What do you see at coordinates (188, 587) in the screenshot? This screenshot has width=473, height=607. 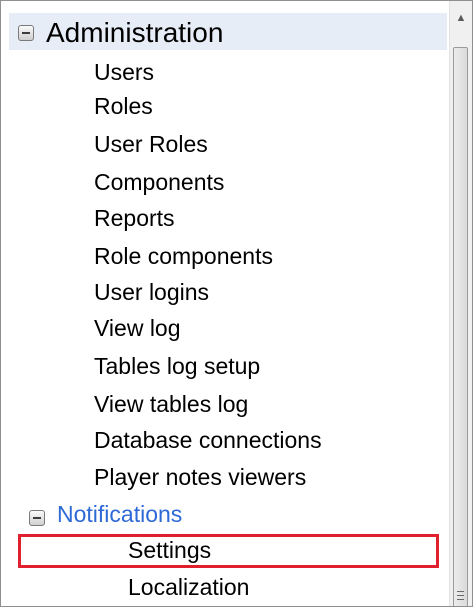 I see `tree-item-localization: Localization` at bounding box center [188, 587].